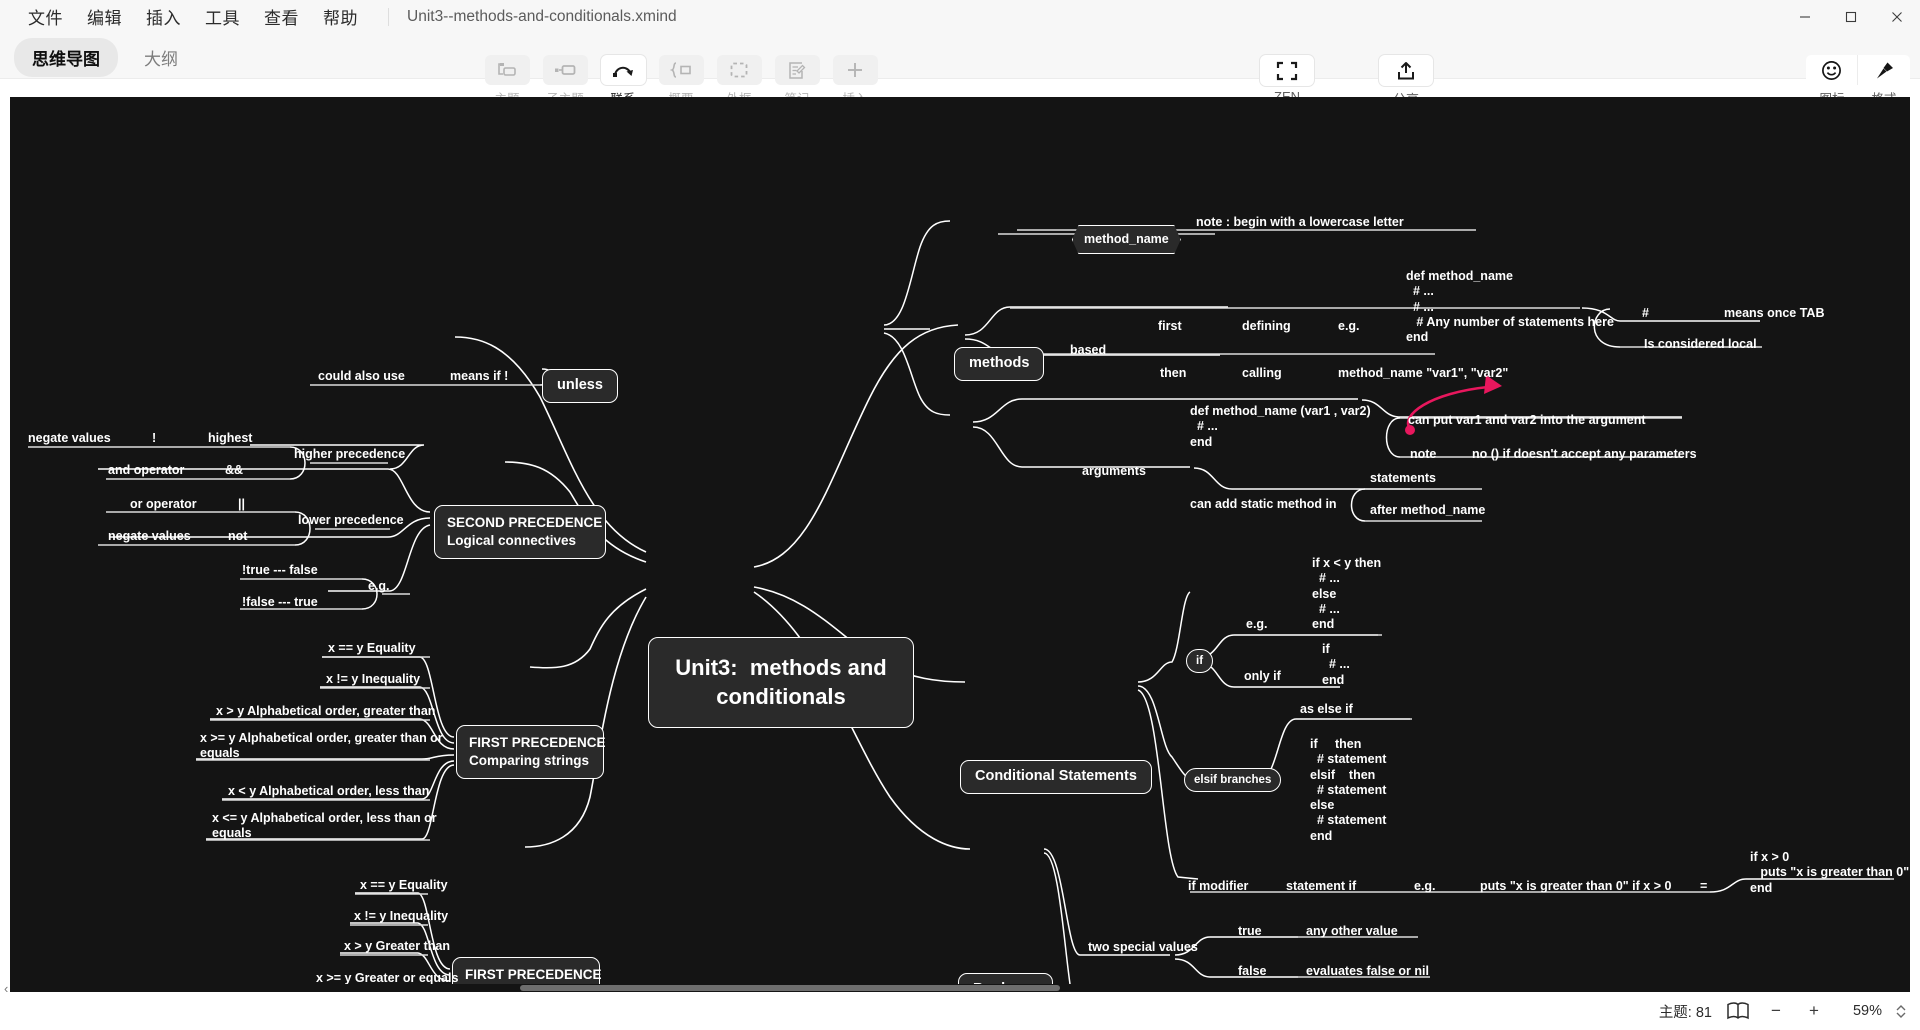 Image resolution: width=1920 pixels, height=1030 pixels. I want to click on node-statements: statements, so click(1403, 478).